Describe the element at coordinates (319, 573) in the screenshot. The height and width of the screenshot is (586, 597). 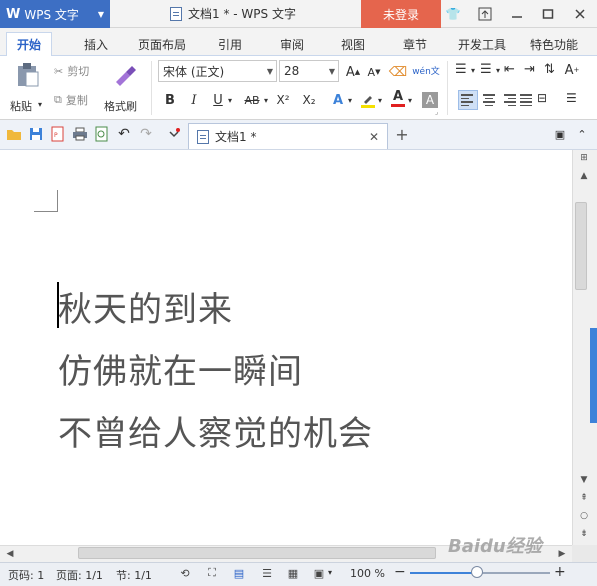
I see `reading-mode-icon: ▣` at that location.